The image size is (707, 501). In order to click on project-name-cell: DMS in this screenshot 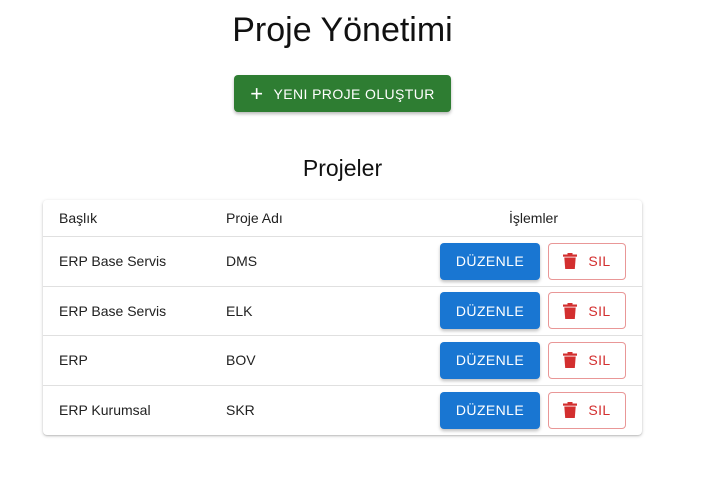, I will do `click(242, 261)`.